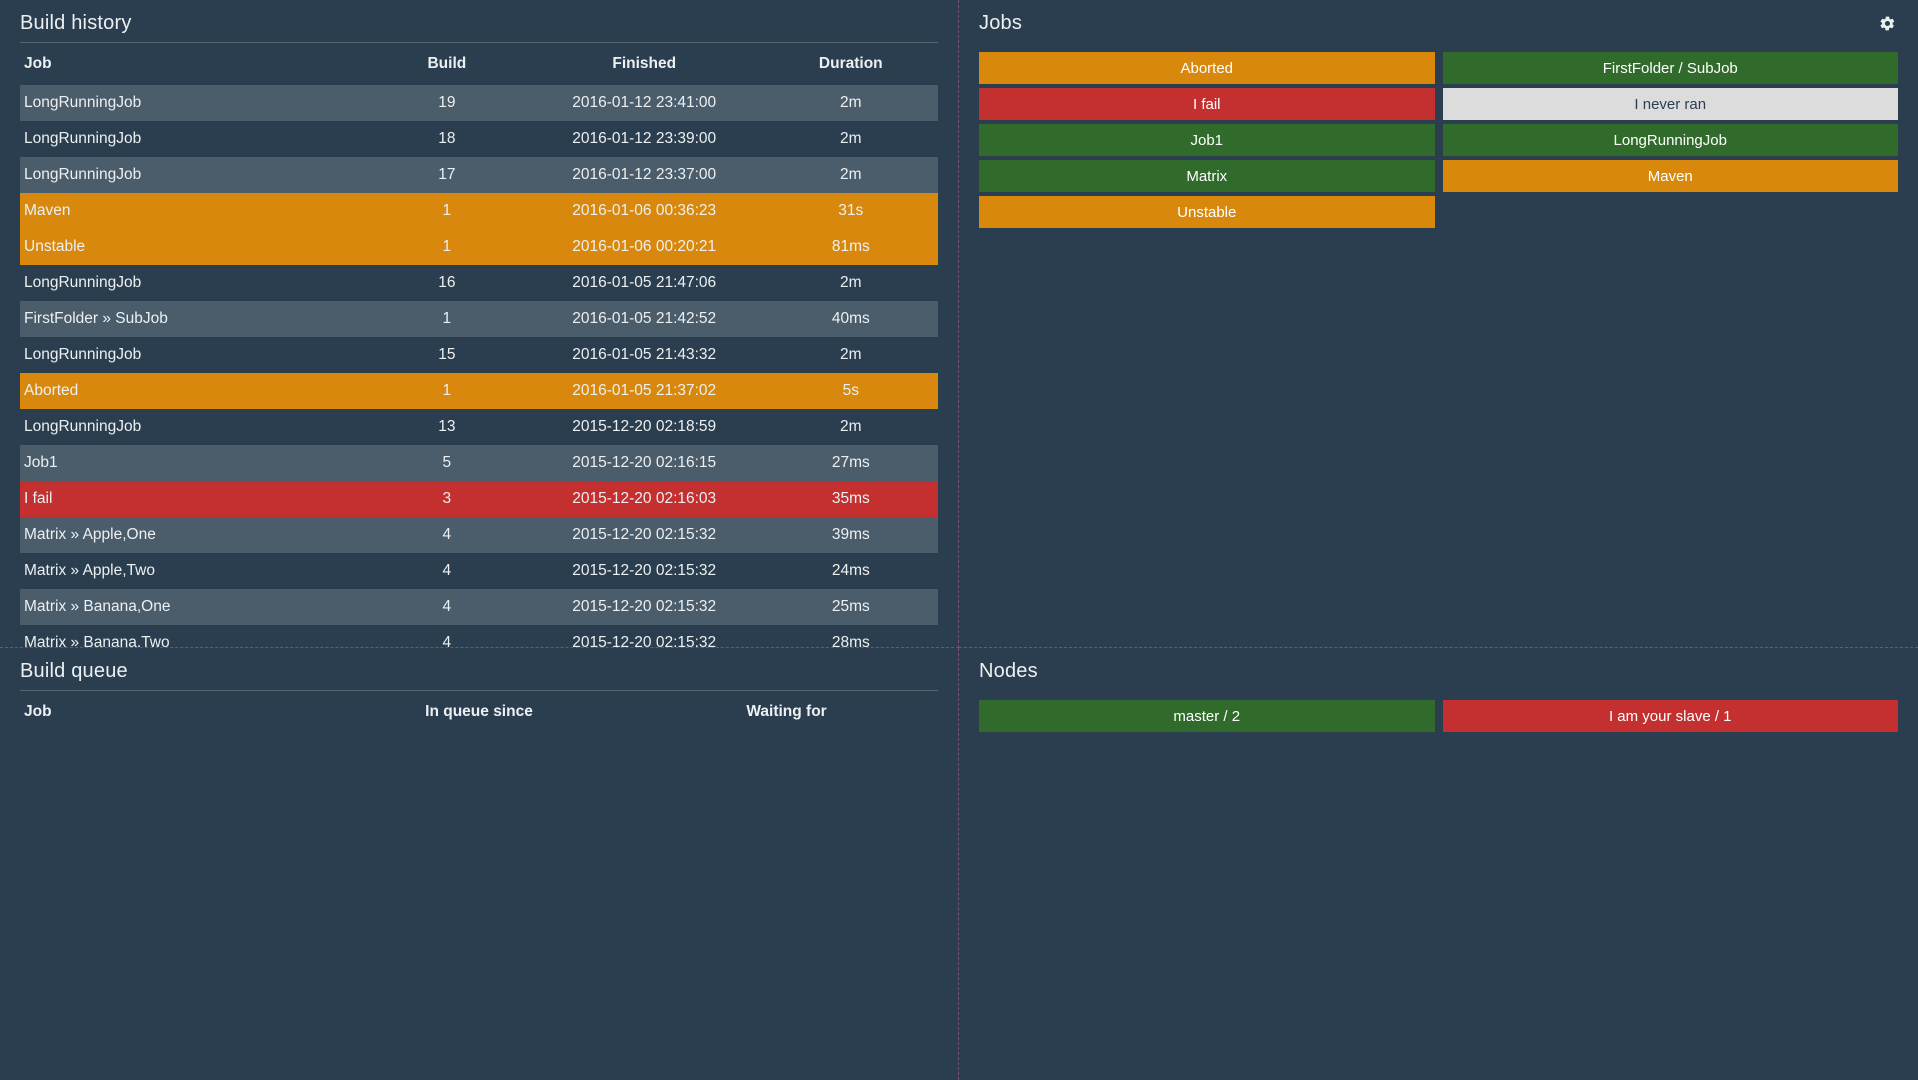 The image size is (1918, 1080). Describe the element at coordinates (479, 427) in the screenshot. I see `table-row: LongRunningJob 13 2015-12-20 02:18:59 2m` at that location.